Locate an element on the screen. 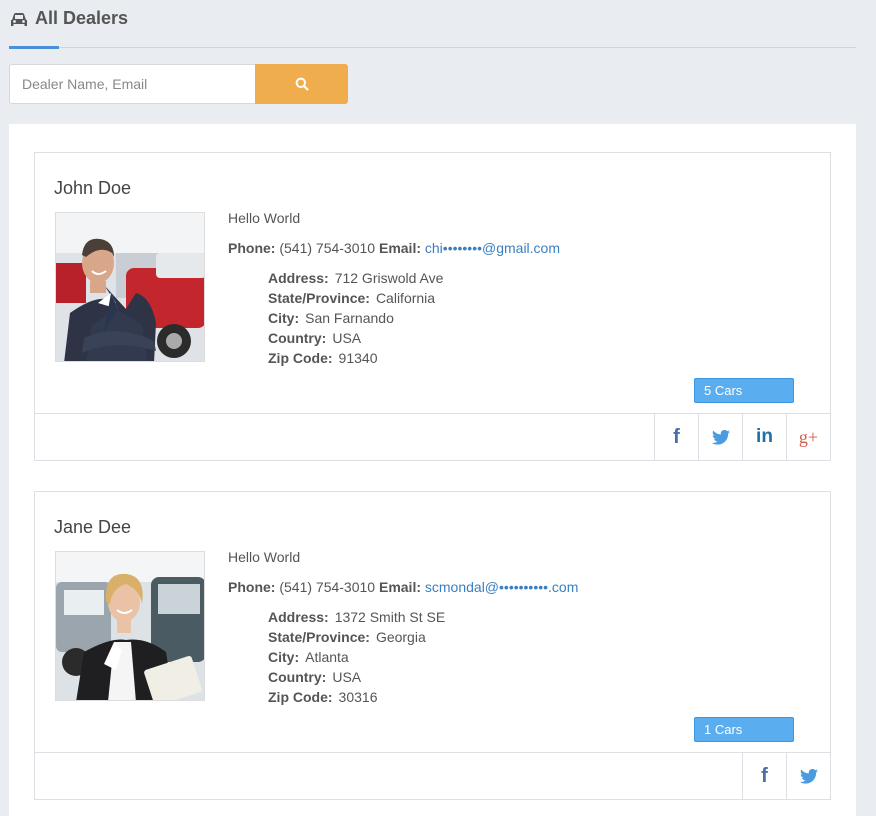  page-title: All Dealers is located at coordinates (82, 18).